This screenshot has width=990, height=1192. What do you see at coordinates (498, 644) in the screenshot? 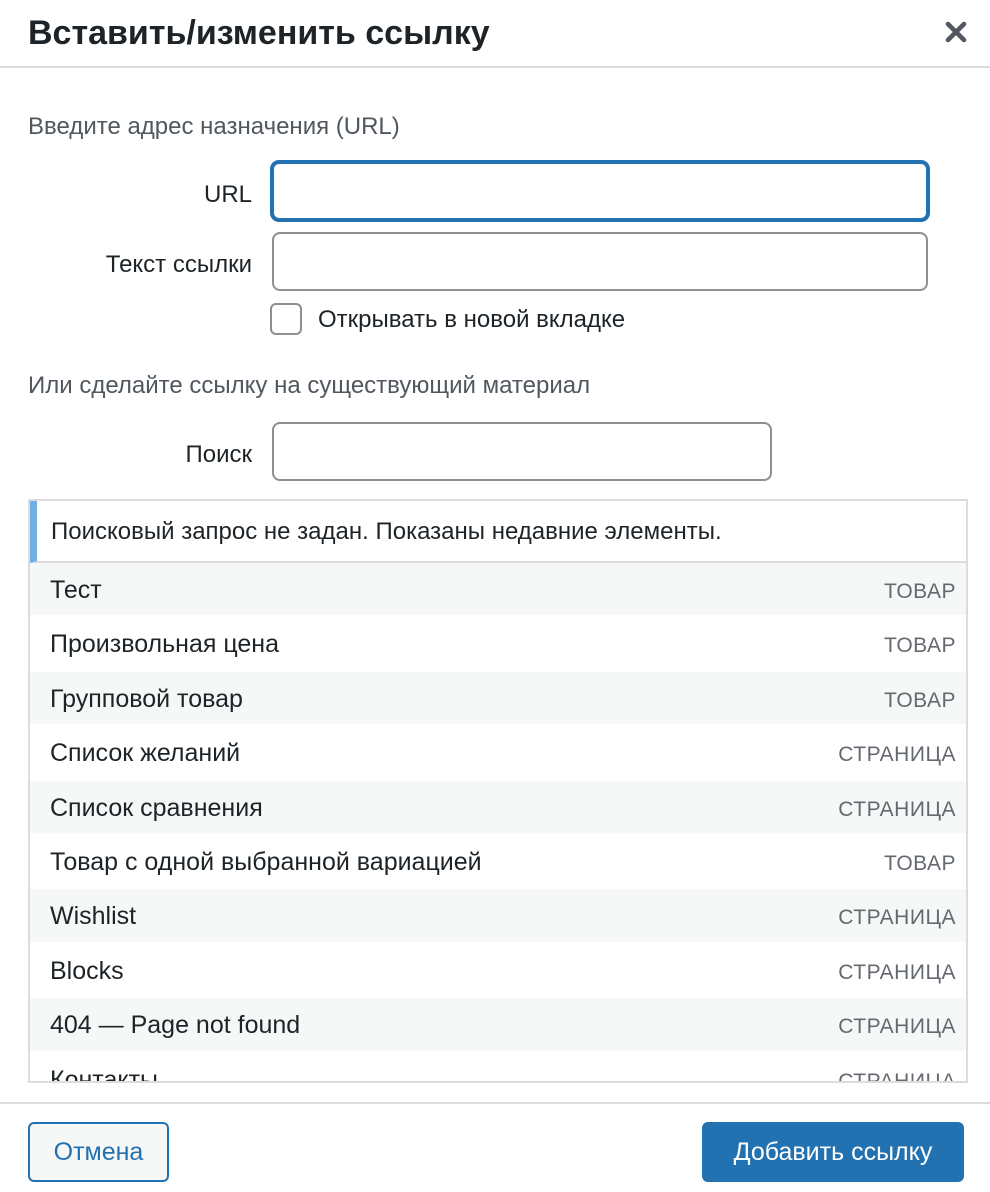
I see `result-item: Произвольная цена ТОВАР` at bounding box center [498, 644].